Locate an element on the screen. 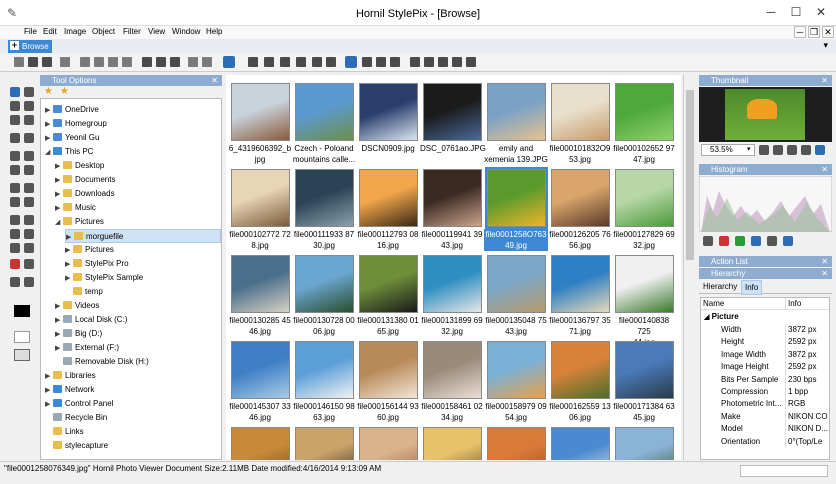 This screenshot has height=484, width=836. tree-expander-icon: ◢ is located at coordinates (59, 223).